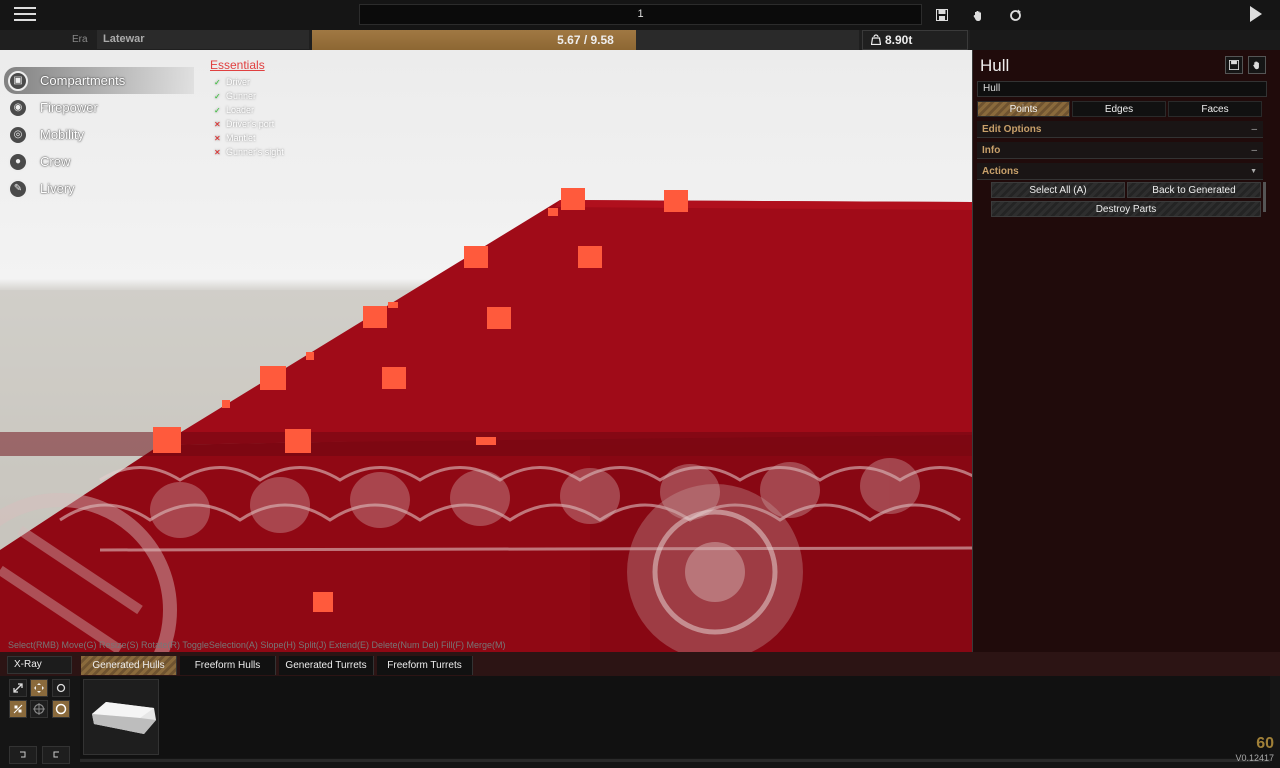 The width and height of the screenshot is (1280, 768). What do you see at coordinates (1215, 109) in the screenshot?
I see `tab-faces: Faces` at bounding box center [1215, 109].